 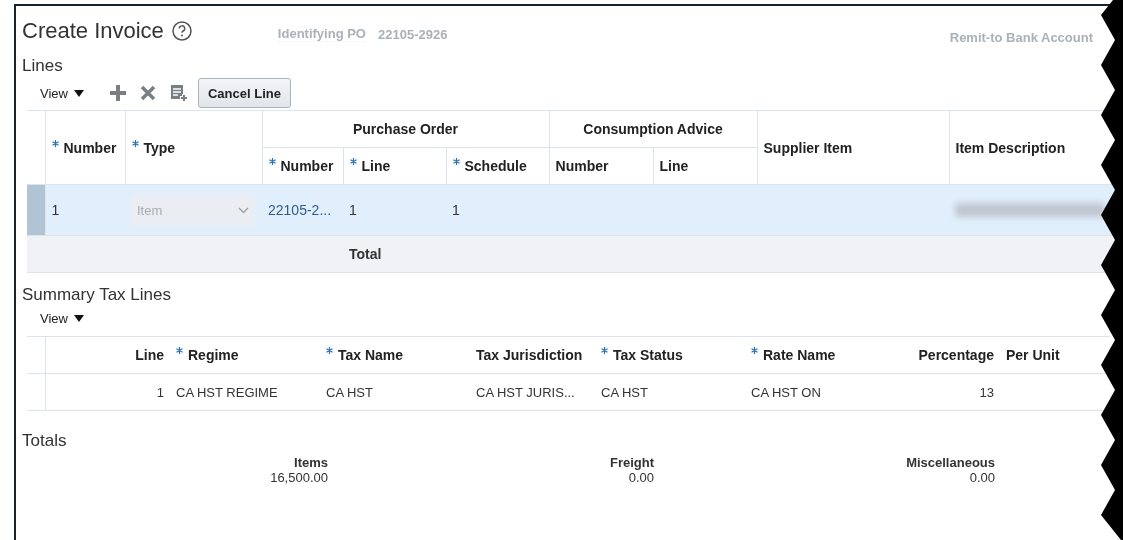 I want to click on column-header: Rate Name, so click(x=793, y=355).